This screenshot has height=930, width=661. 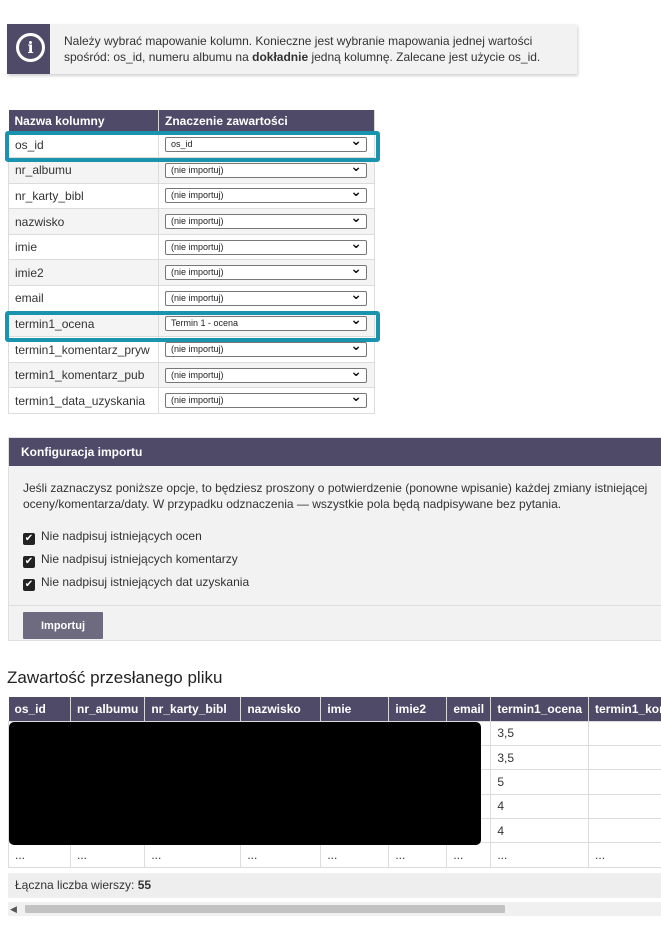 I want to click on mapping-row: termin1_komentarz_pub (nie importuj) ⌄, so click(x=191, y=375).